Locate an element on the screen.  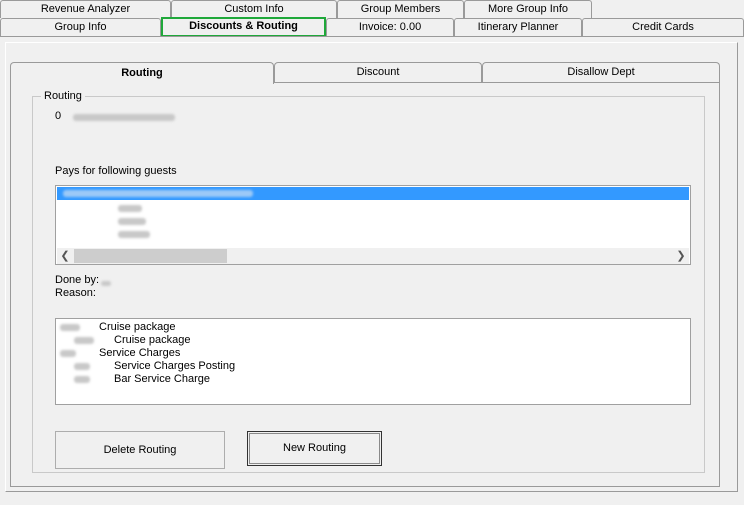
routing-name-redacted is located at coordinates (124, 117).